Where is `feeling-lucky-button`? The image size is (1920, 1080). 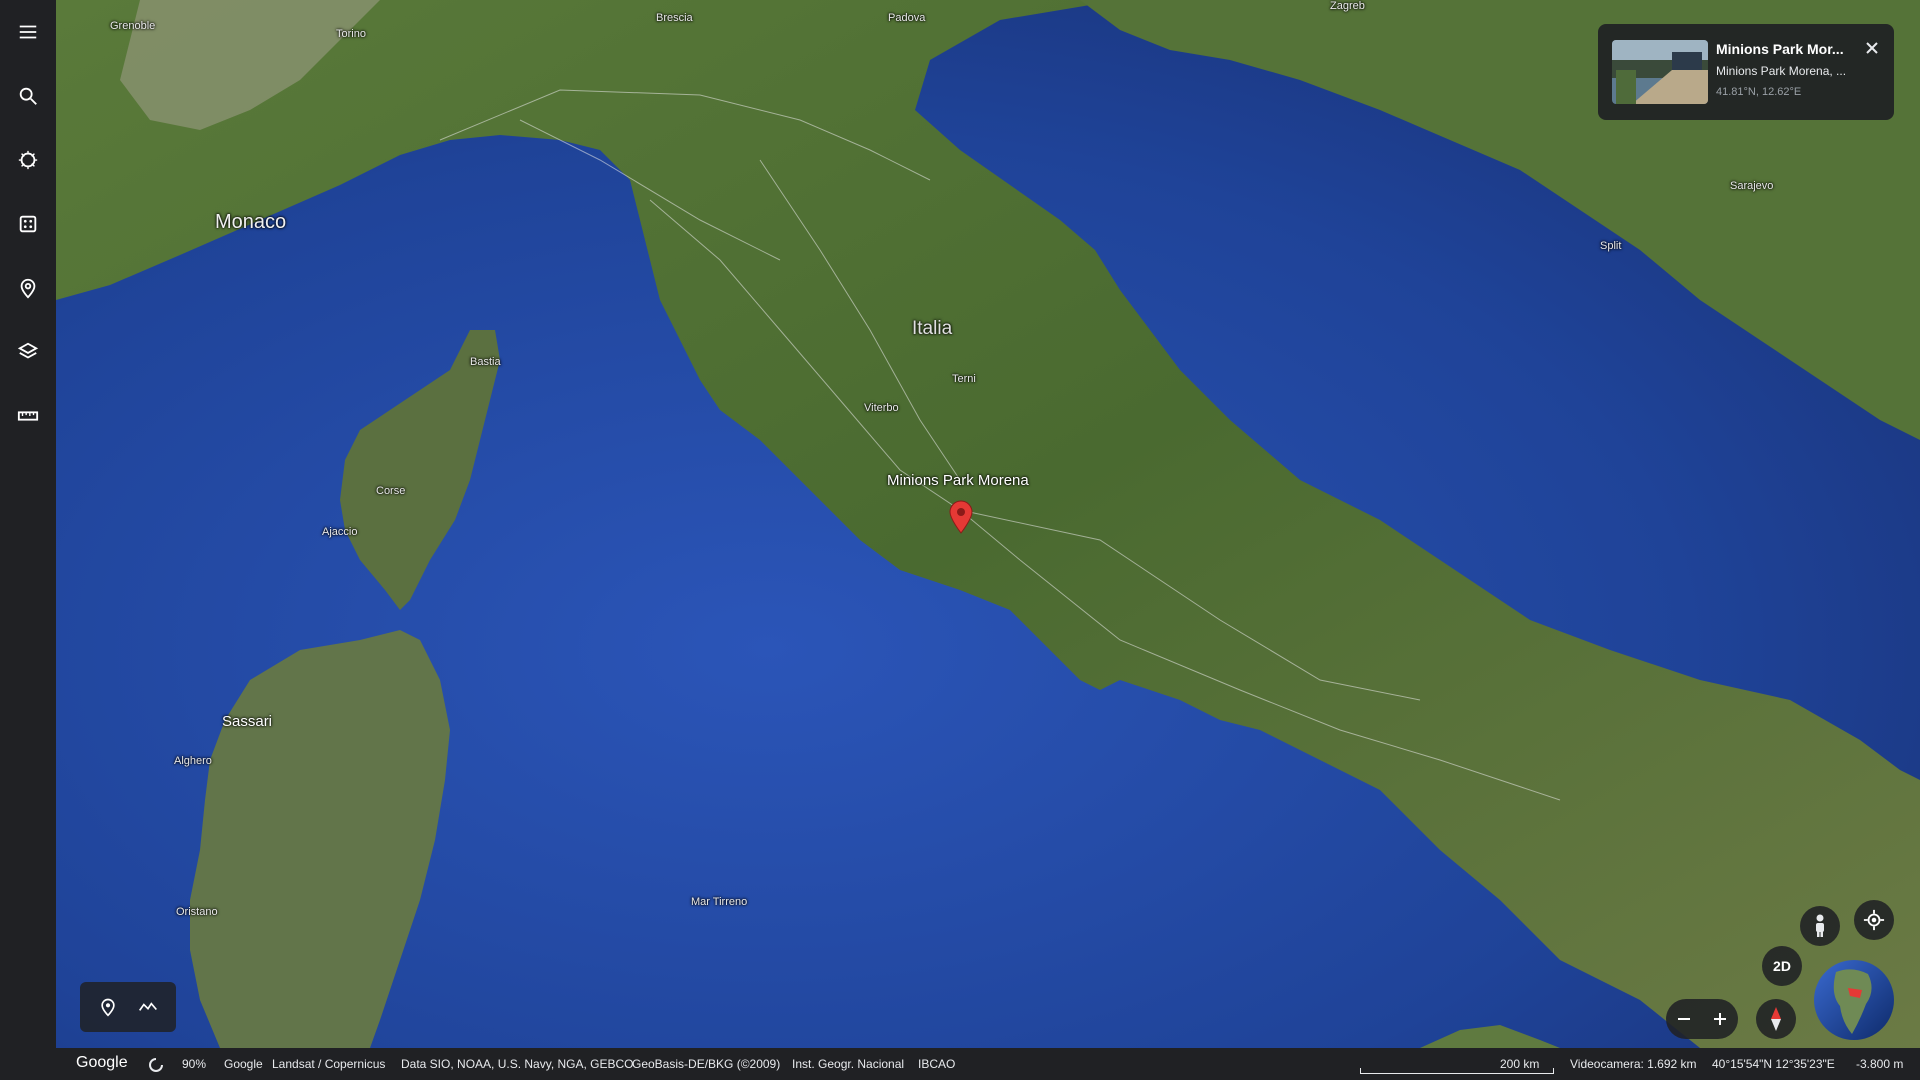
feeling-lucky-button is located at coordinates (28, 224).